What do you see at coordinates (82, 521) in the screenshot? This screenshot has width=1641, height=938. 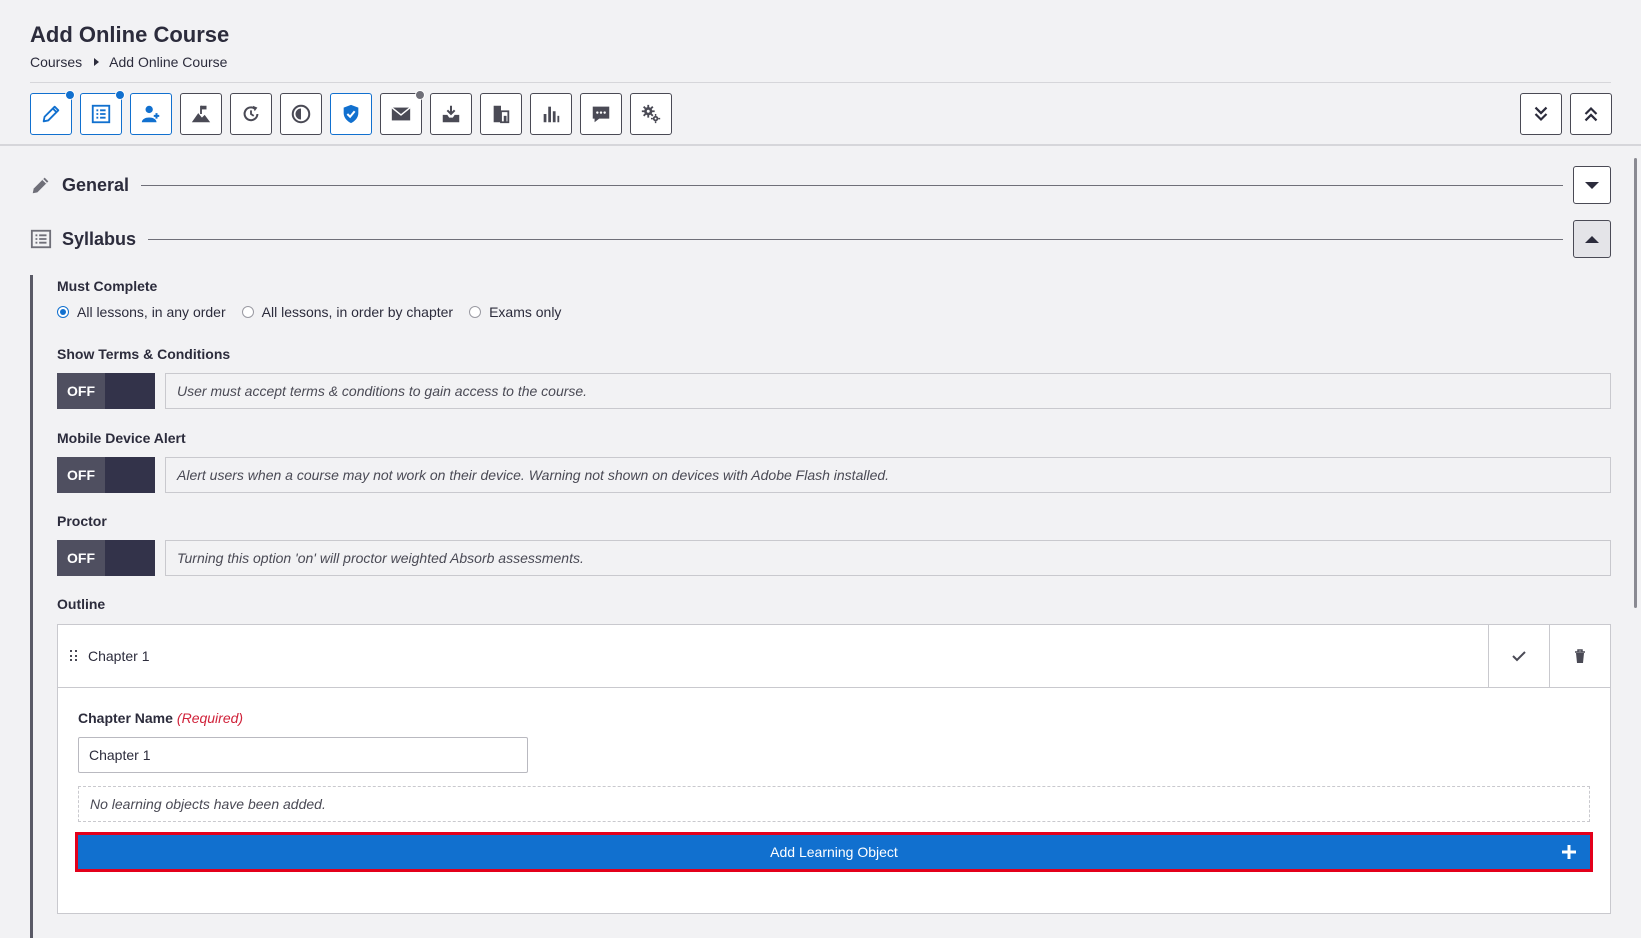 I see `proctor-label: Proctor` at bounding box center [82, 521].